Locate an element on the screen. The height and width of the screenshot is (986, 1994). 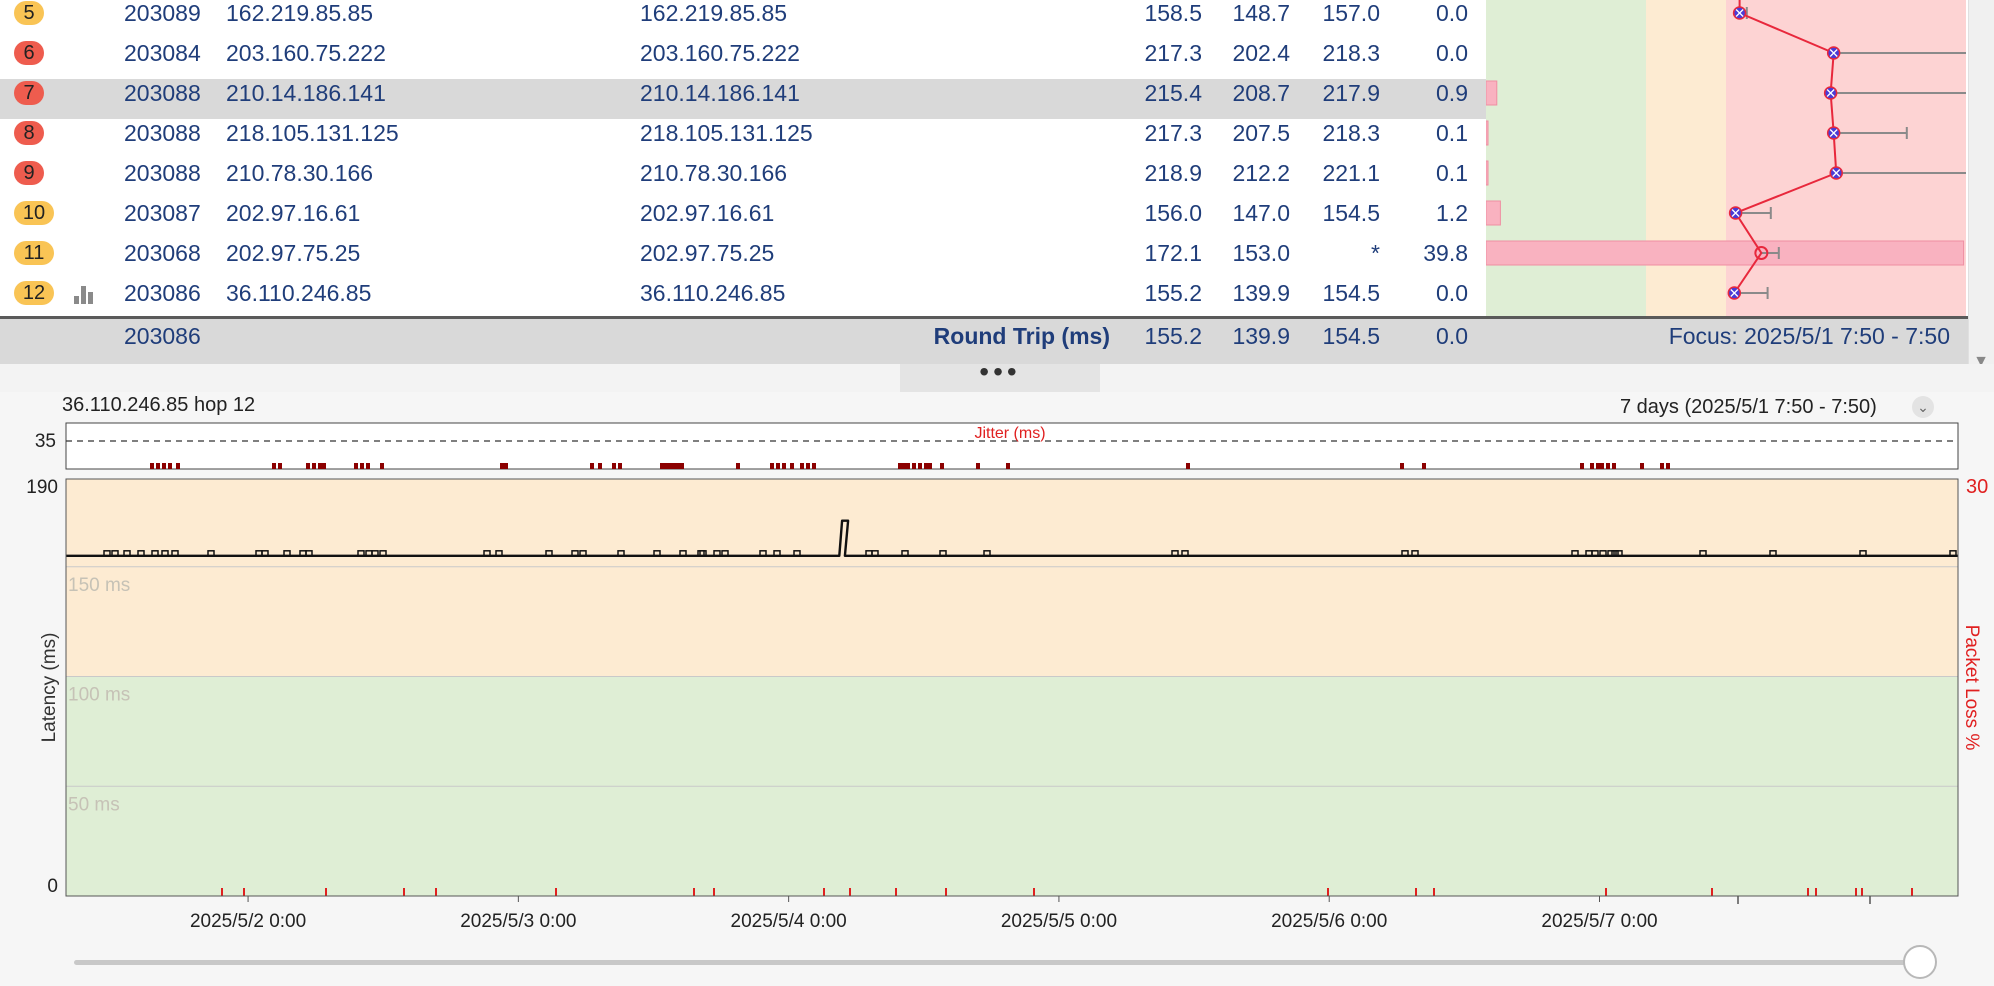
summary-asn: 203086 is located at coordinates (162, 336).